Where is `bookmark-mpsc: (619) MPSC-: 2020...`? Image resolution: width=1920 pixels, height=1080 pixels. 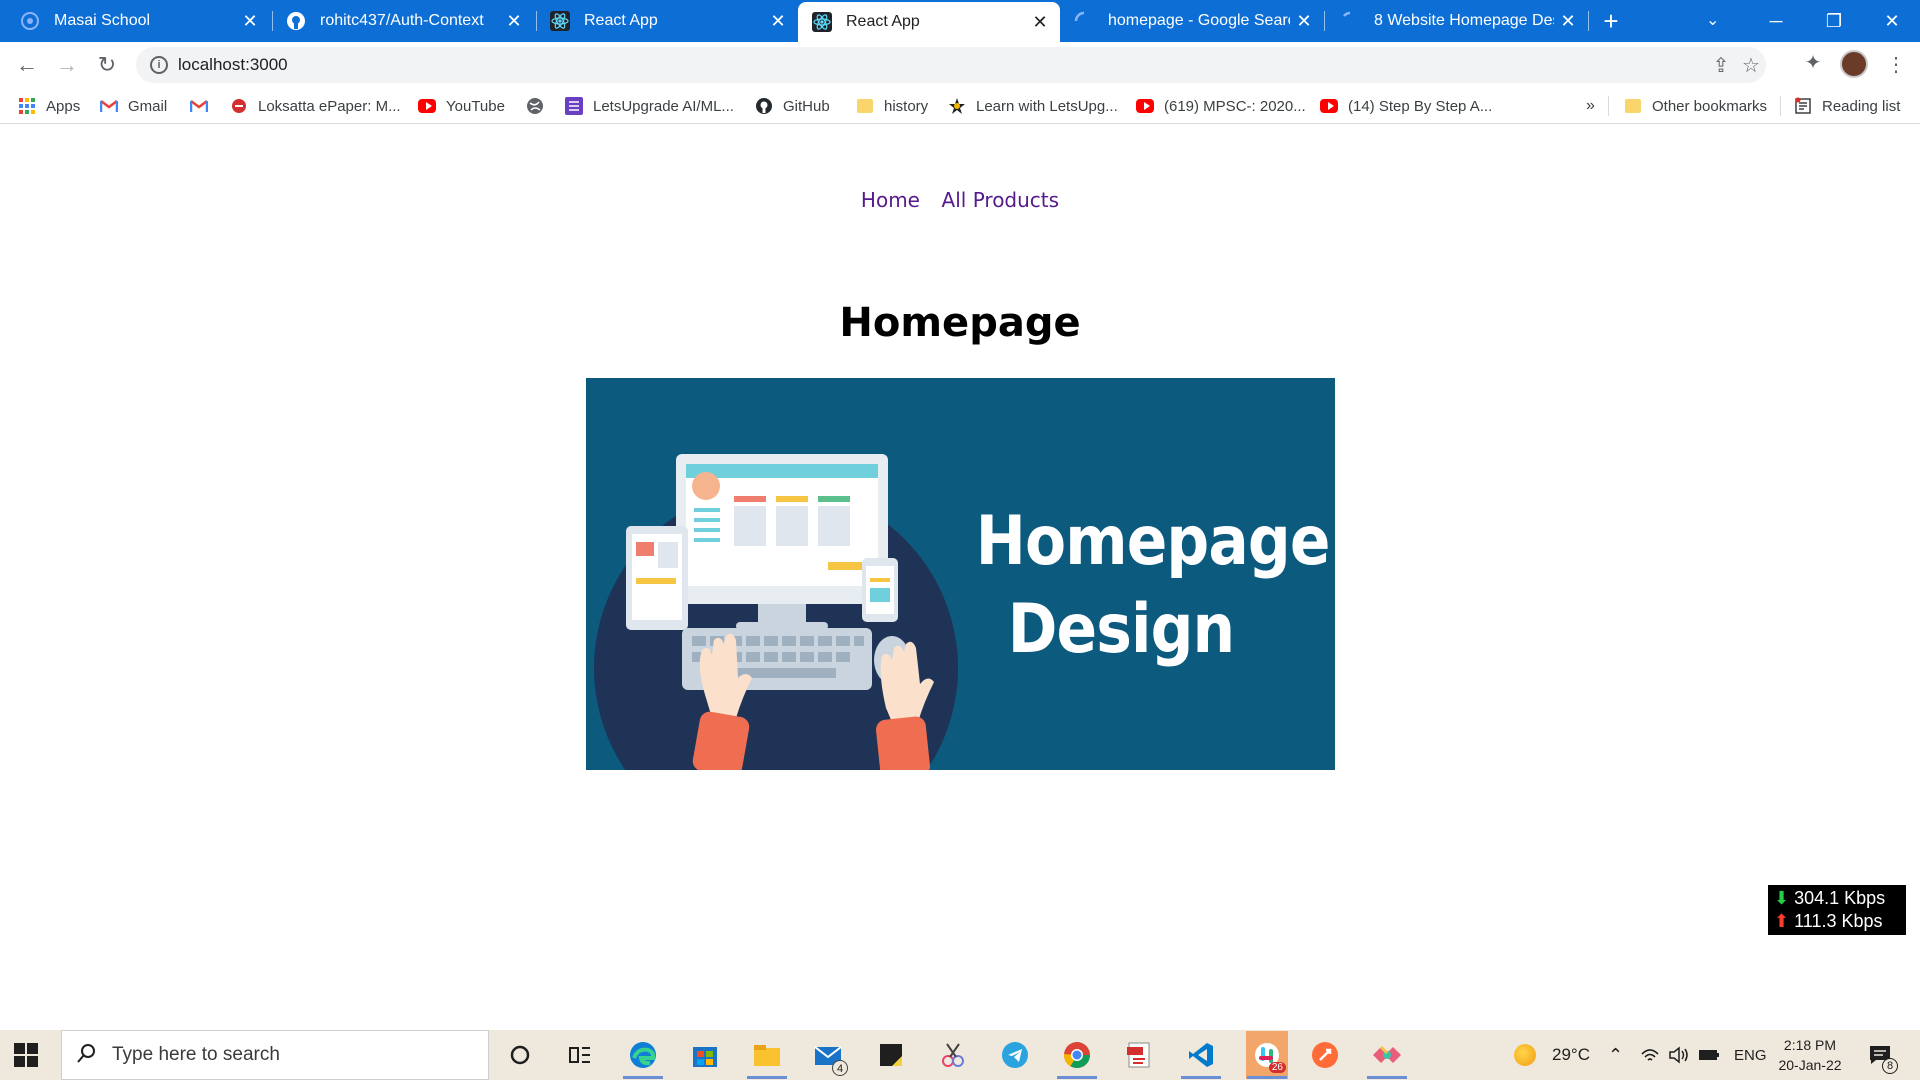
bookmark-mpsc: (619) MPSC-: 2020... is located at coordinates (1221, 106).